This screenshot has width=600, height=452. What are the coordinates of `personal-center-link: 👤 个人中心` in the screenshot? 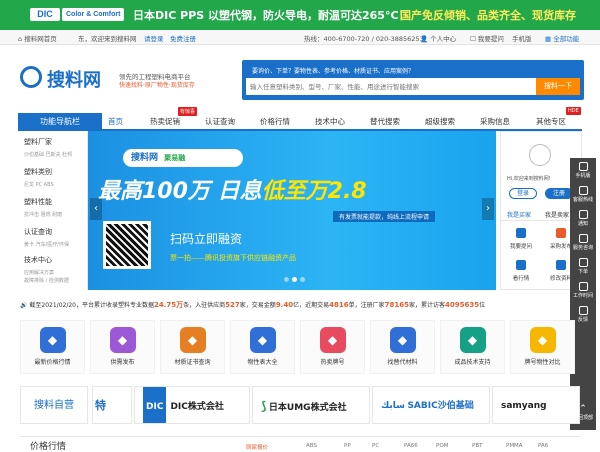 It's located at (438, 38).